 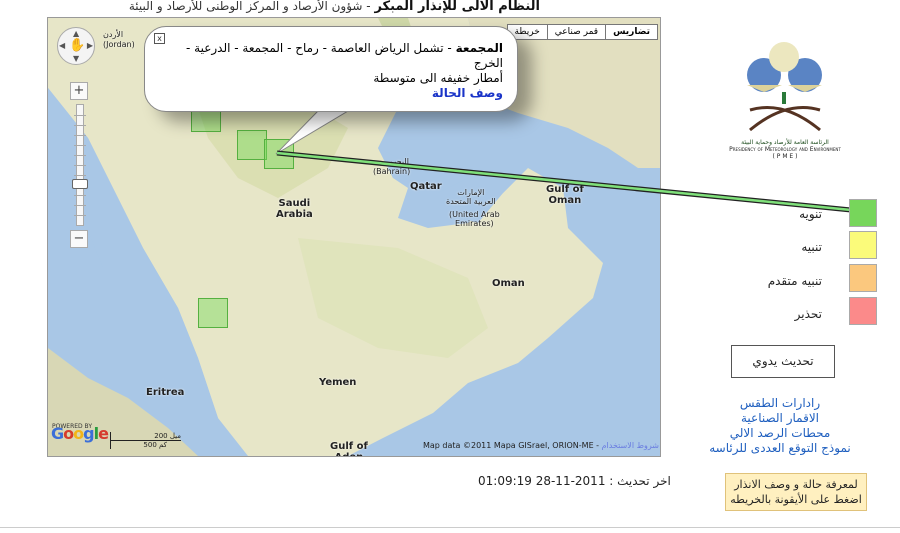 What do you see at coordinates (808, 314) in the screenshot?
I see `legend-label-warning: تحذير` at bounding box center [808, 314].